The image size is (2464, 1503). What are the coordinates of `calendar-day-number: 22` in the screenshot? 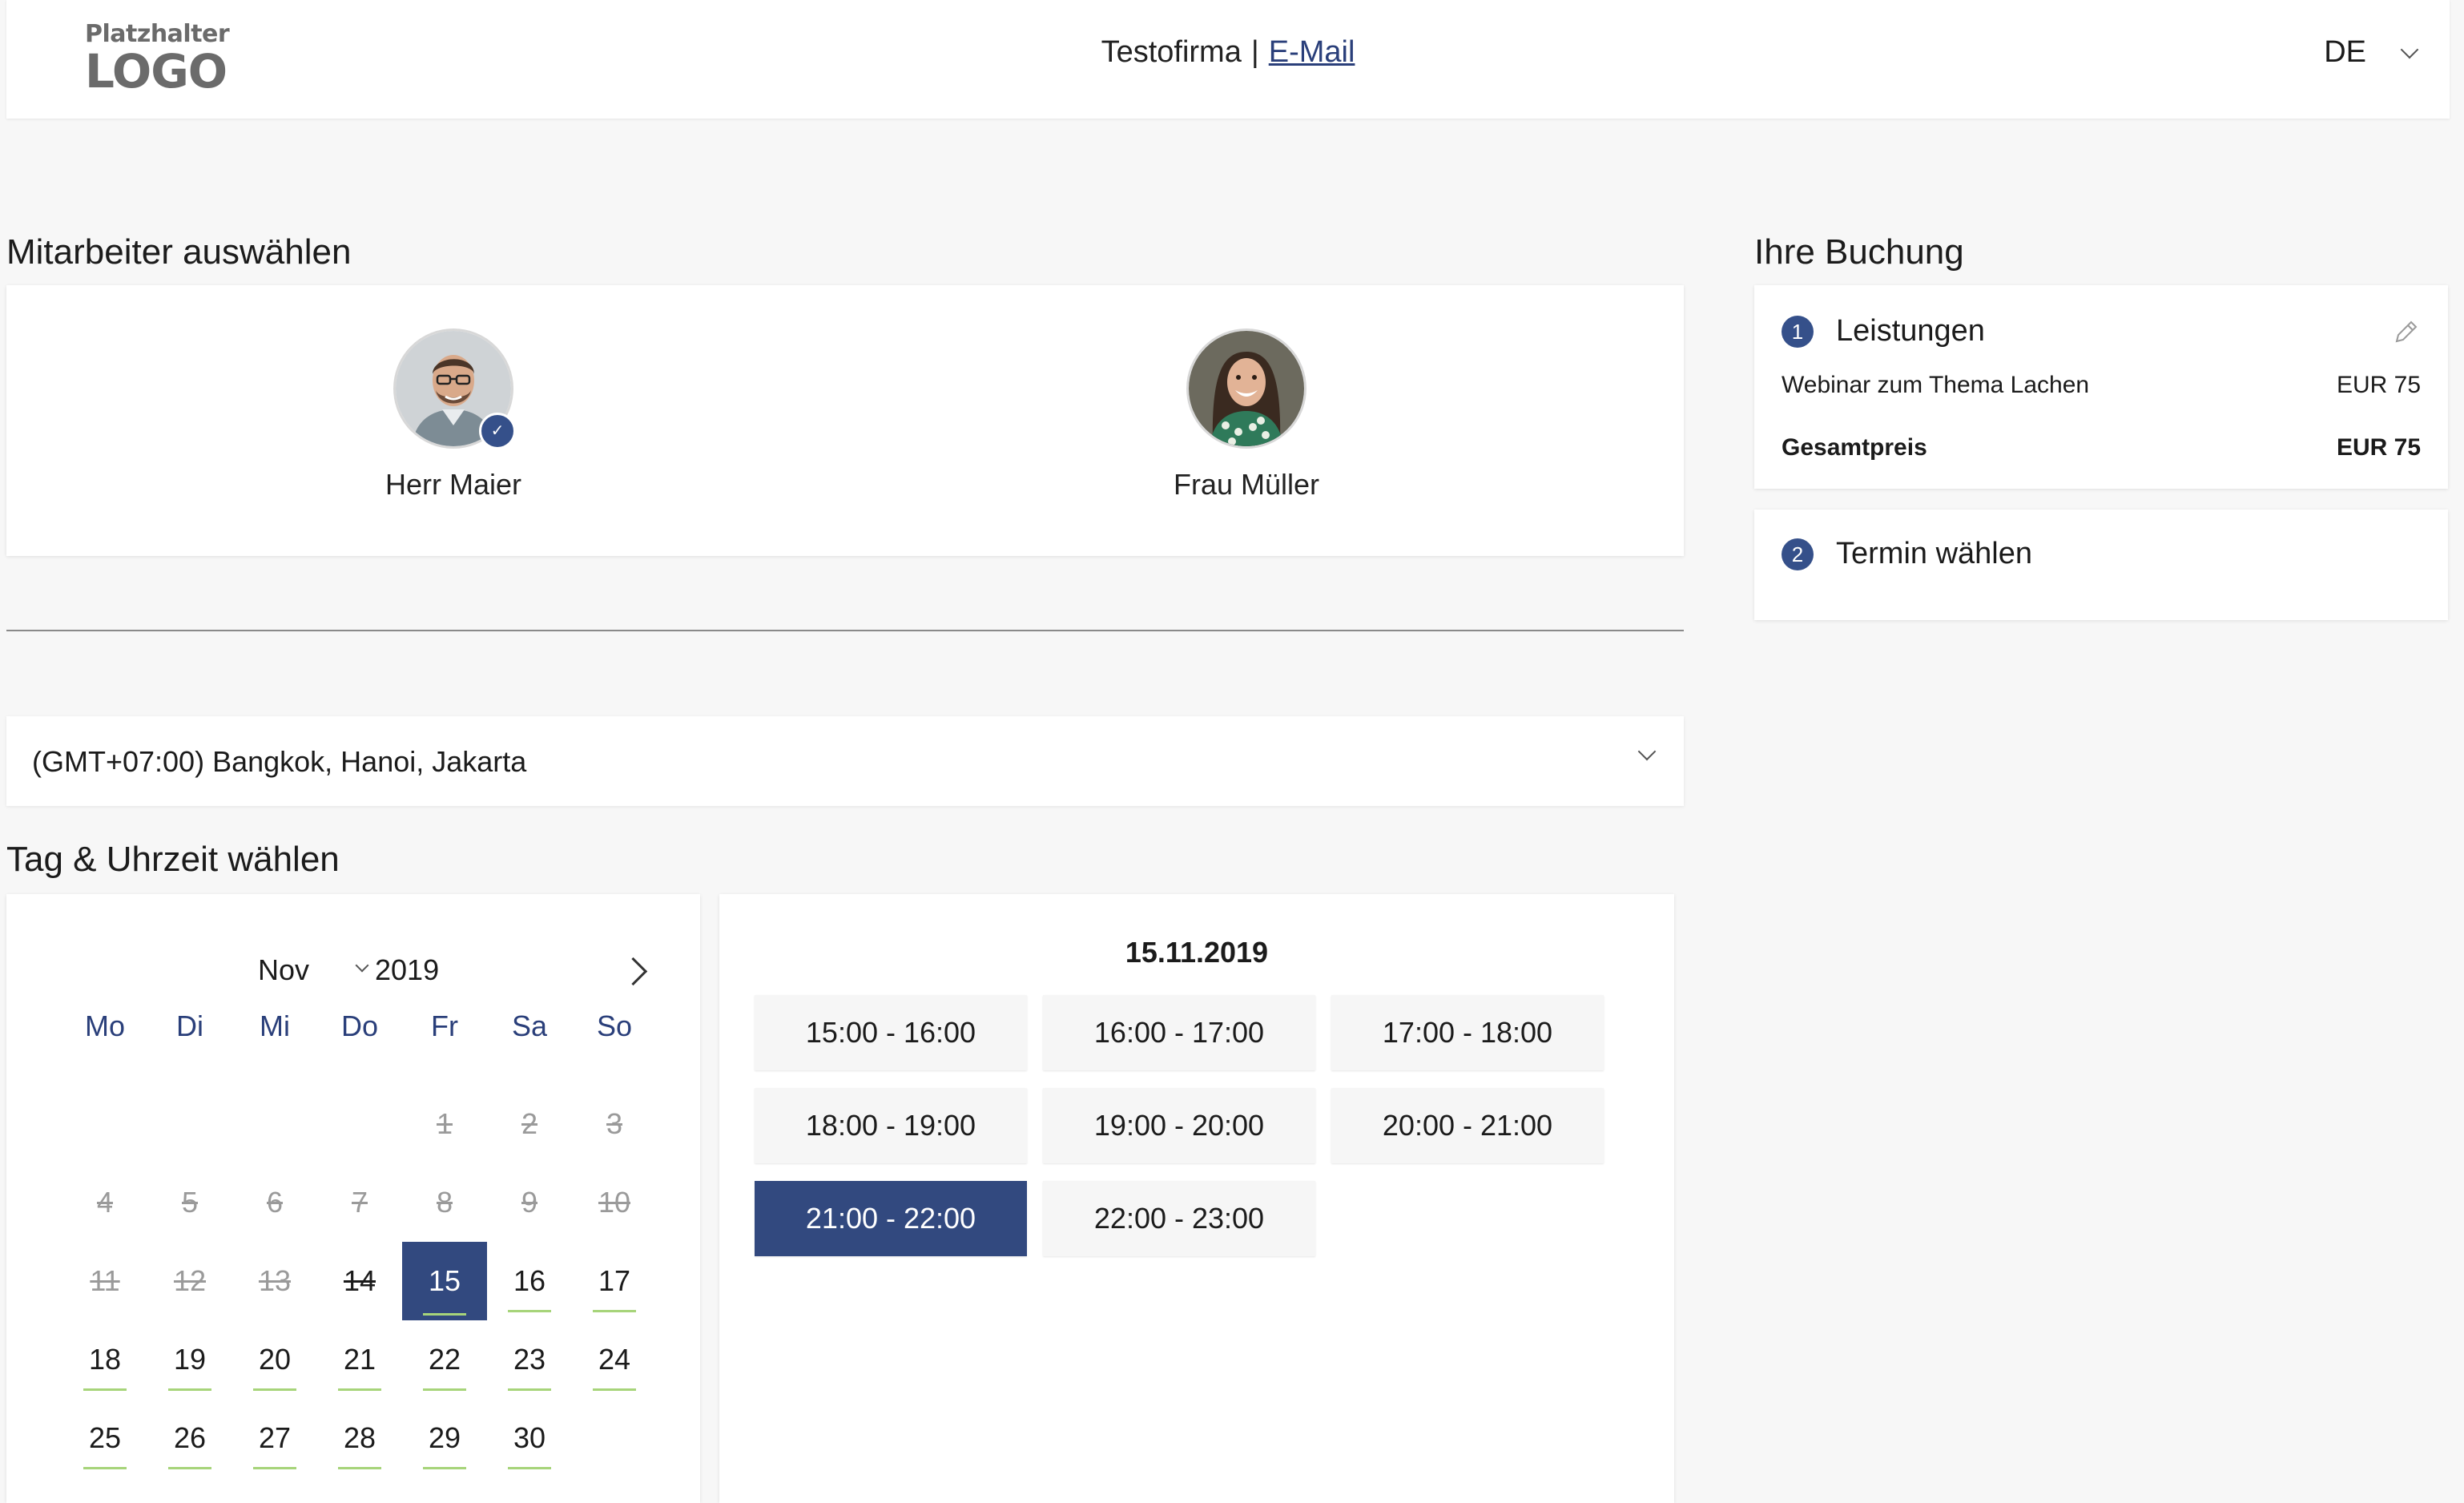 It's located at (445, 1359).